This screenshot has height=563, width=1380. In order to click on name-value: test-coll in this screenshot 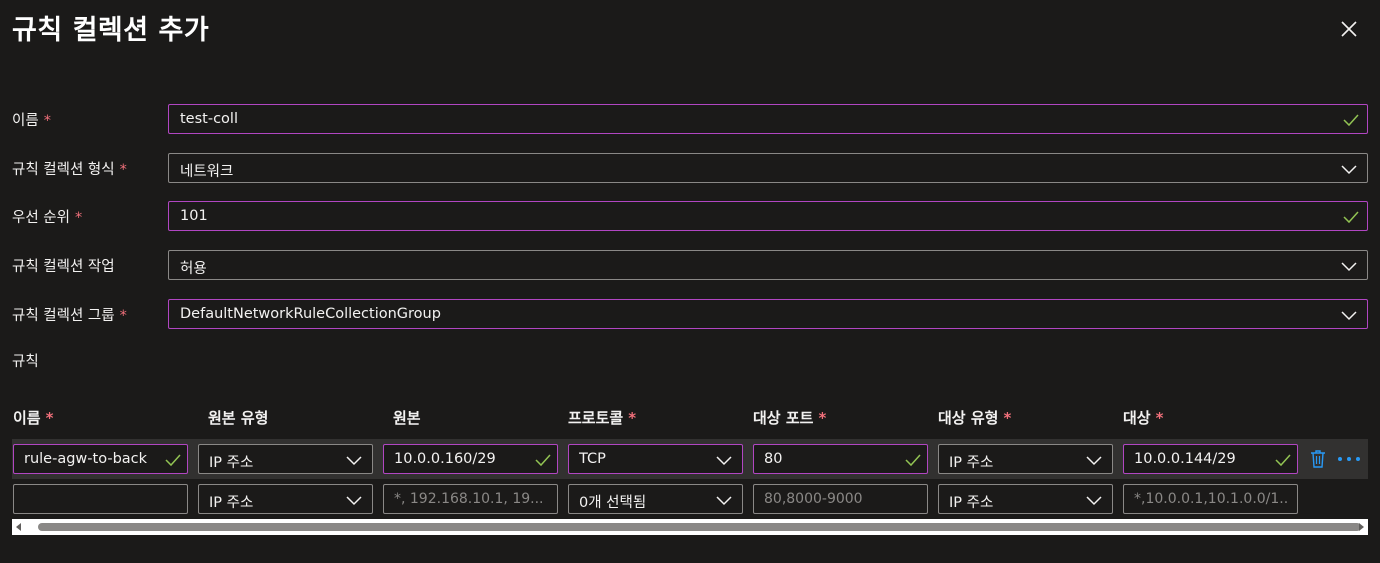, I will do `click(209, 119)`.